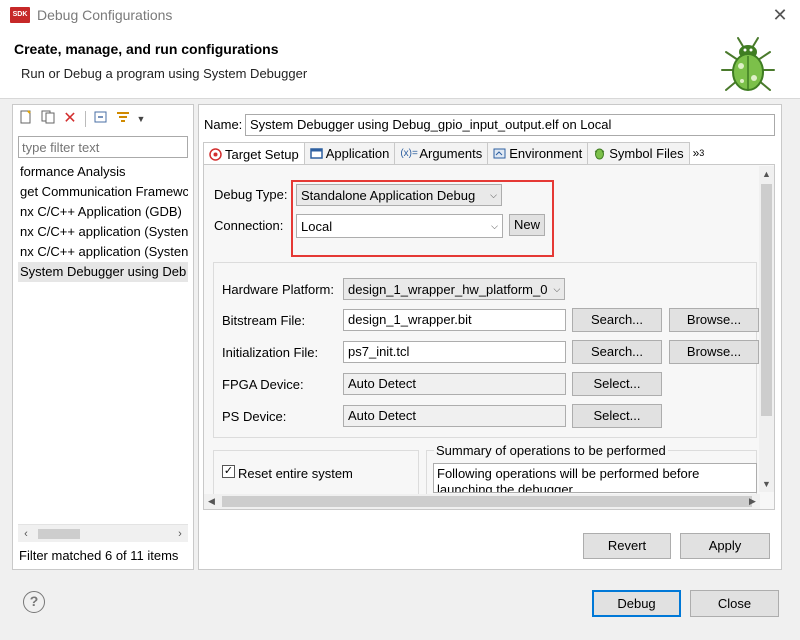 Image resolution: width=800 pixels, height=640 pixels. What do you see at coordinates (101, 119) in the screenshot?
I see `collapse-all-icon` at bounding box center [101, 119].